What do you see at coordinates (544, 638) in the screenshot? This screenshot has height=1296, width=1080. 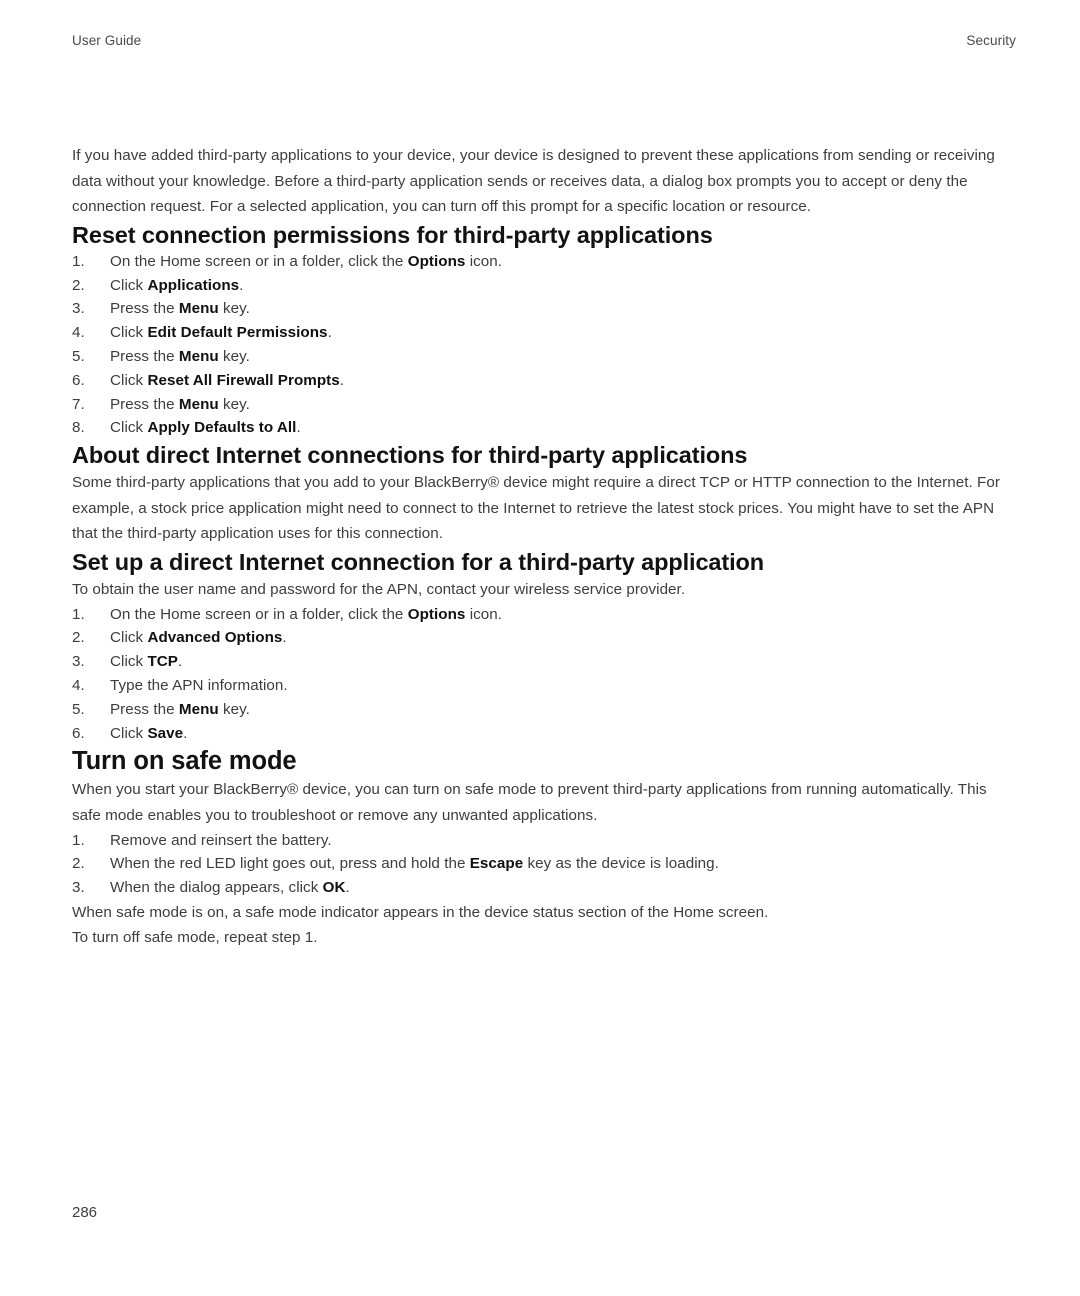 I see `list-item: 2. Click Advanced Options.` at bounding box center [544, 638].